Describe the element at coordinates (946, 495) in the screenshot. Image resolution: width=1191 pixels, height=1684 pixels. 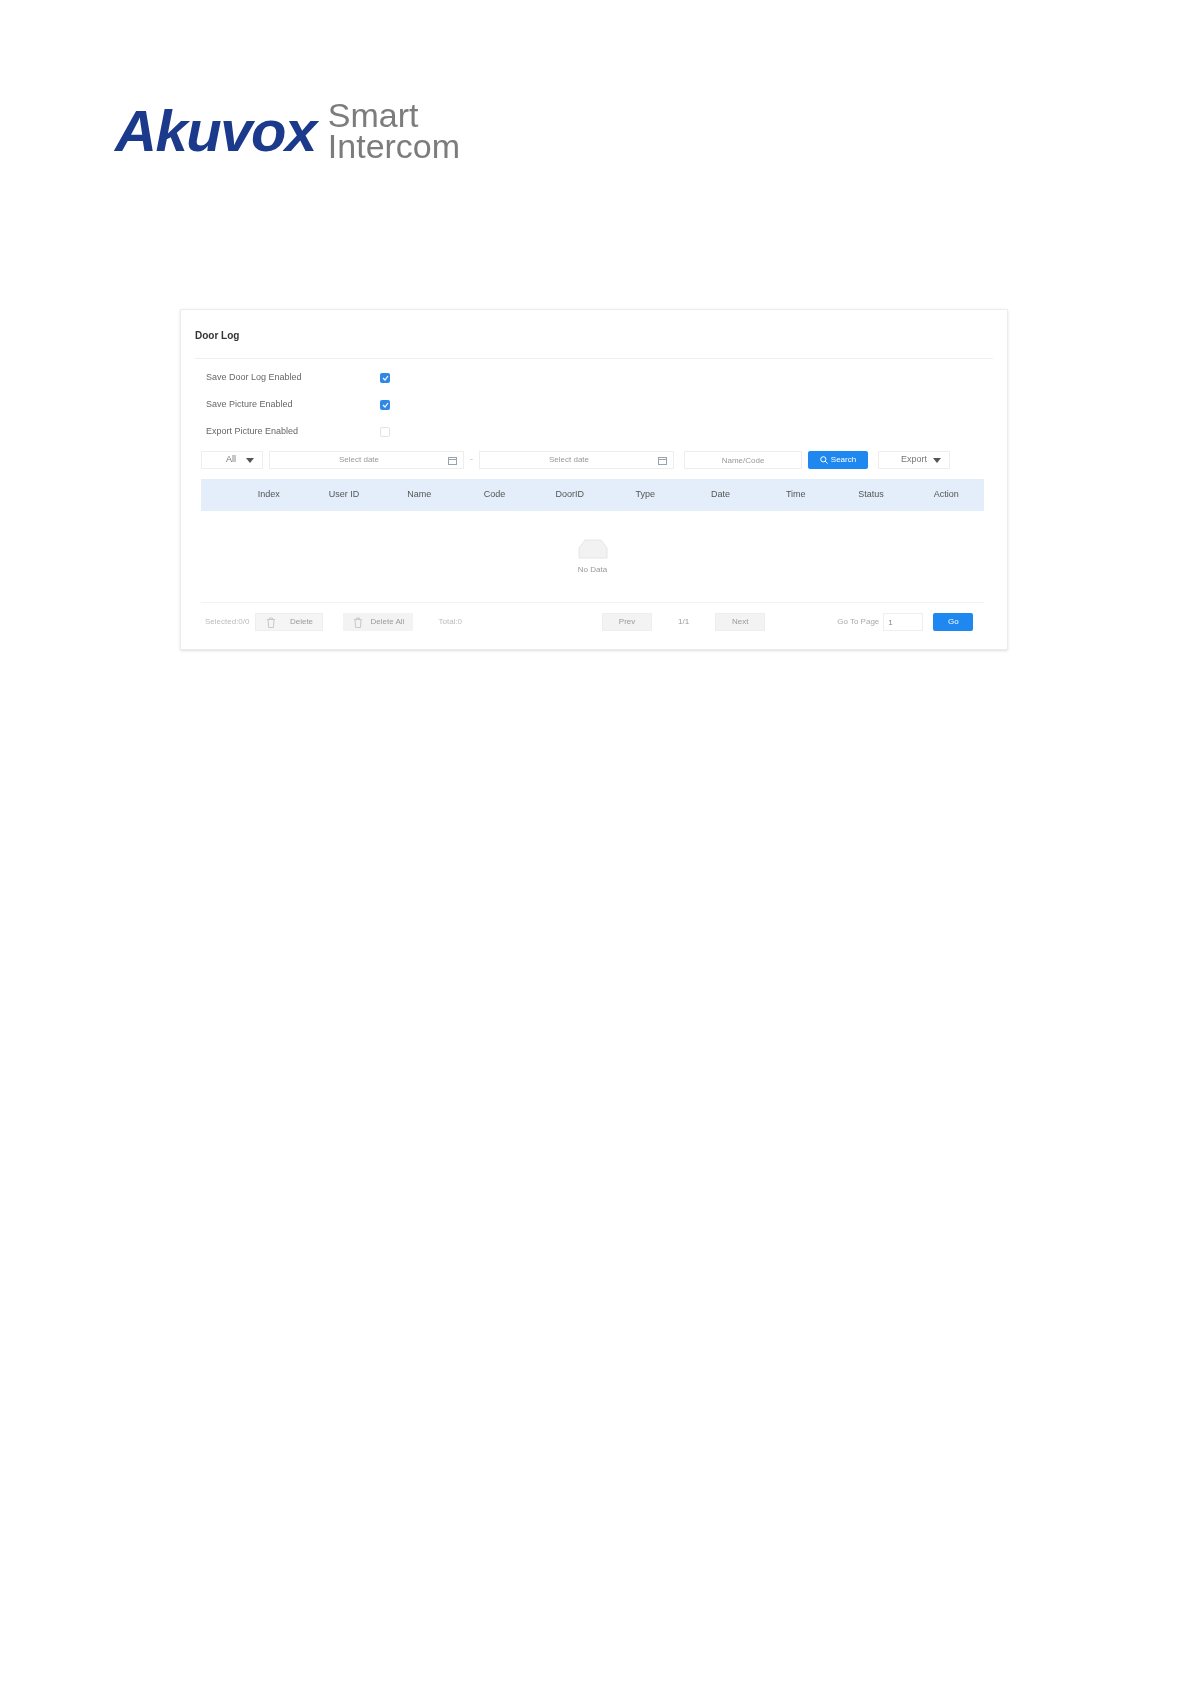
I see `column-header: Action` at that location.